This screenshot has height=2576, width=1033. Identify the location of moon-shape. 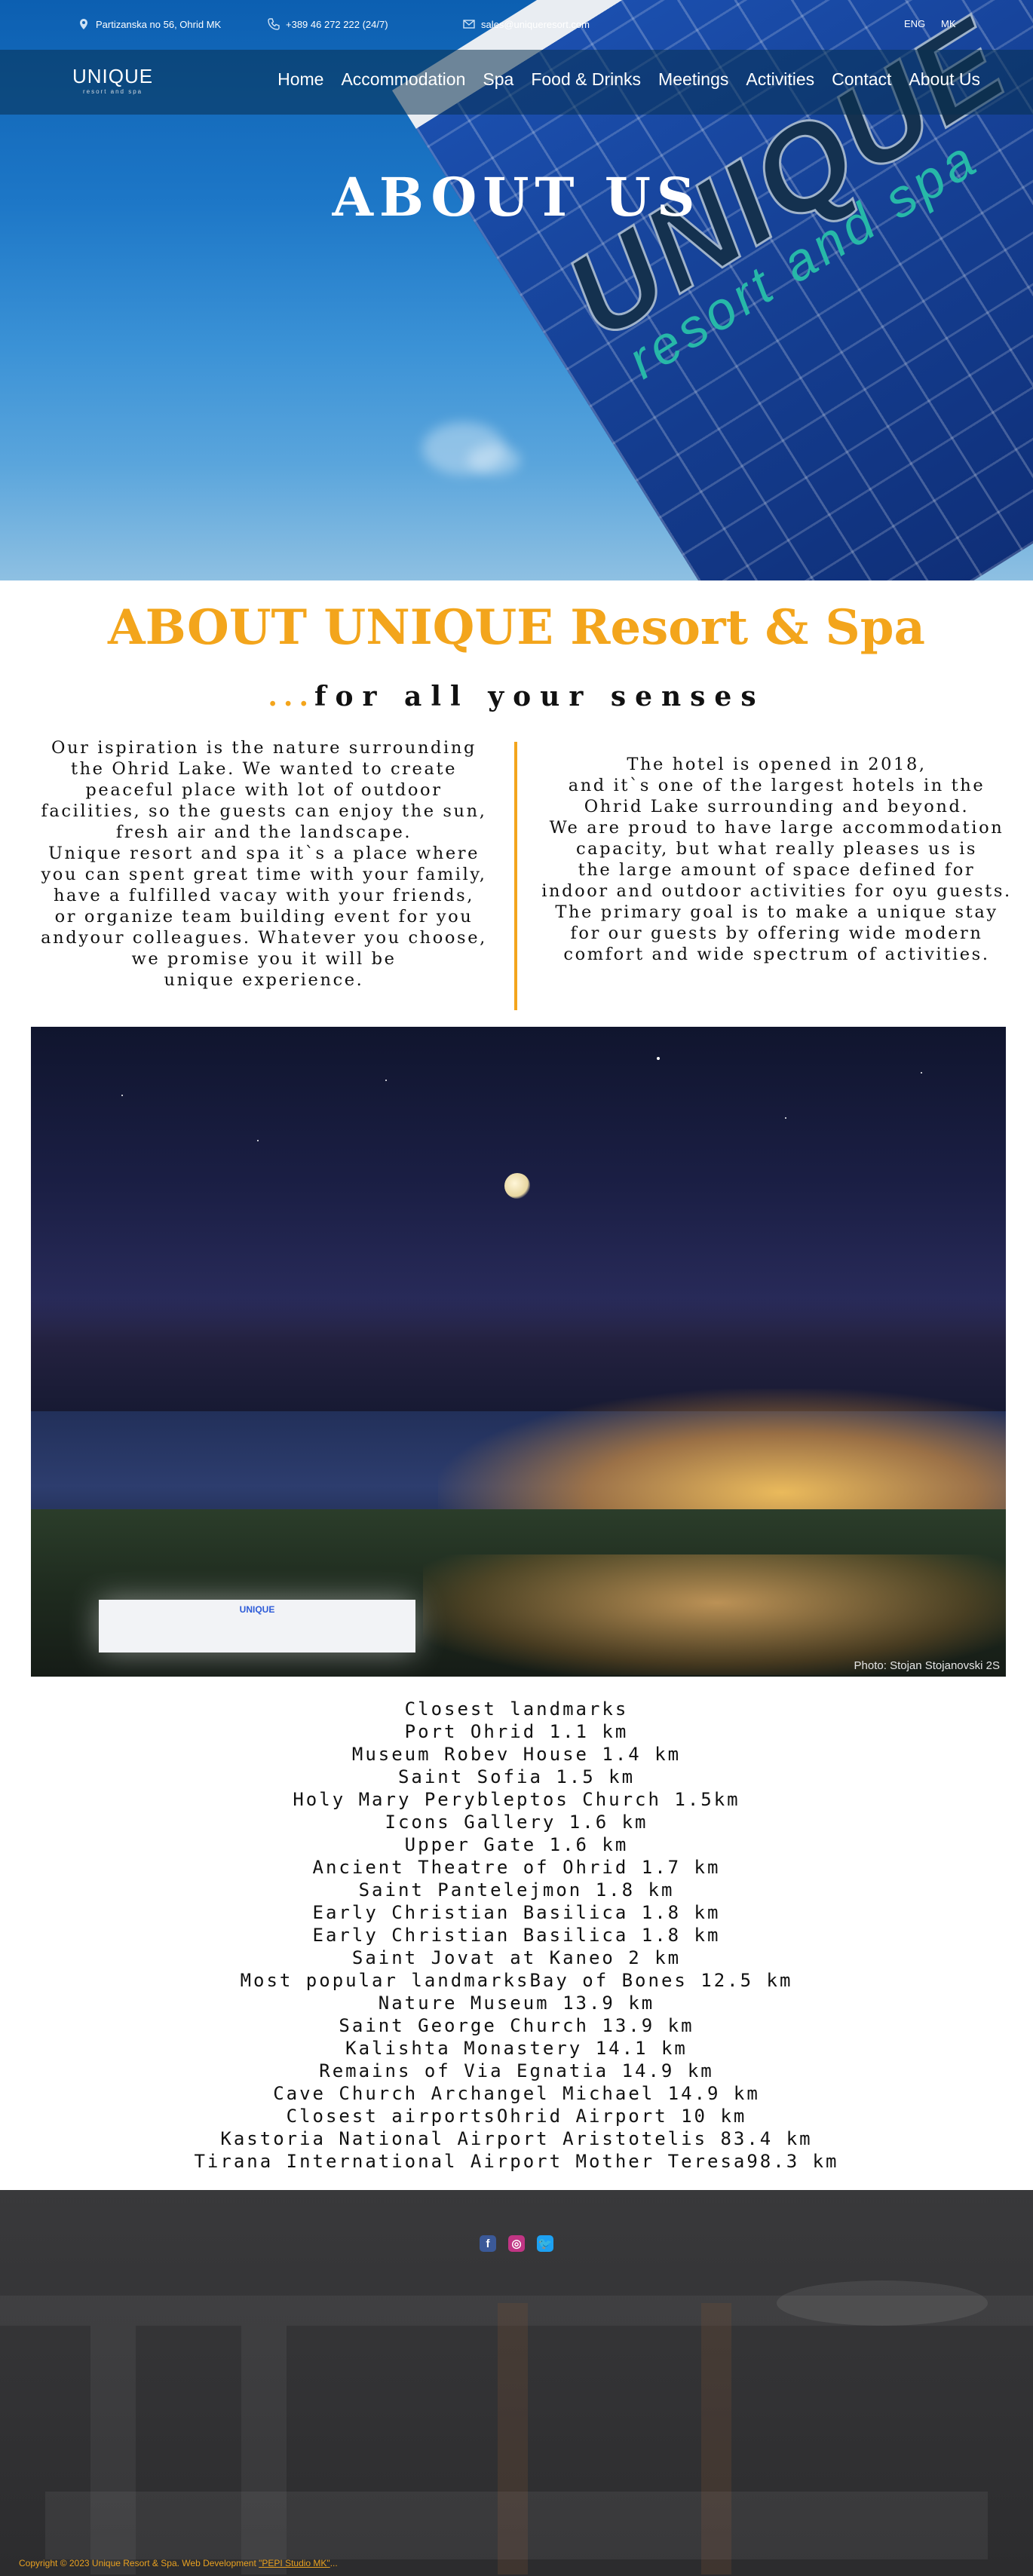
(517, 1186).